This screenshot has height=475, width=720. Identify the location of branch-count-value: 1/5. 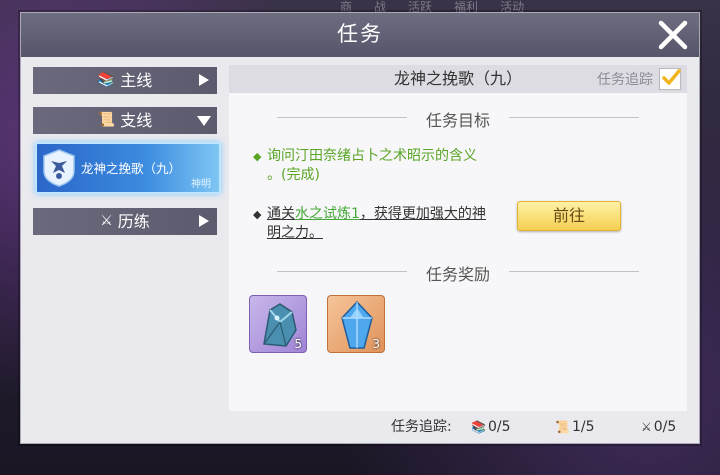
(583, 427).